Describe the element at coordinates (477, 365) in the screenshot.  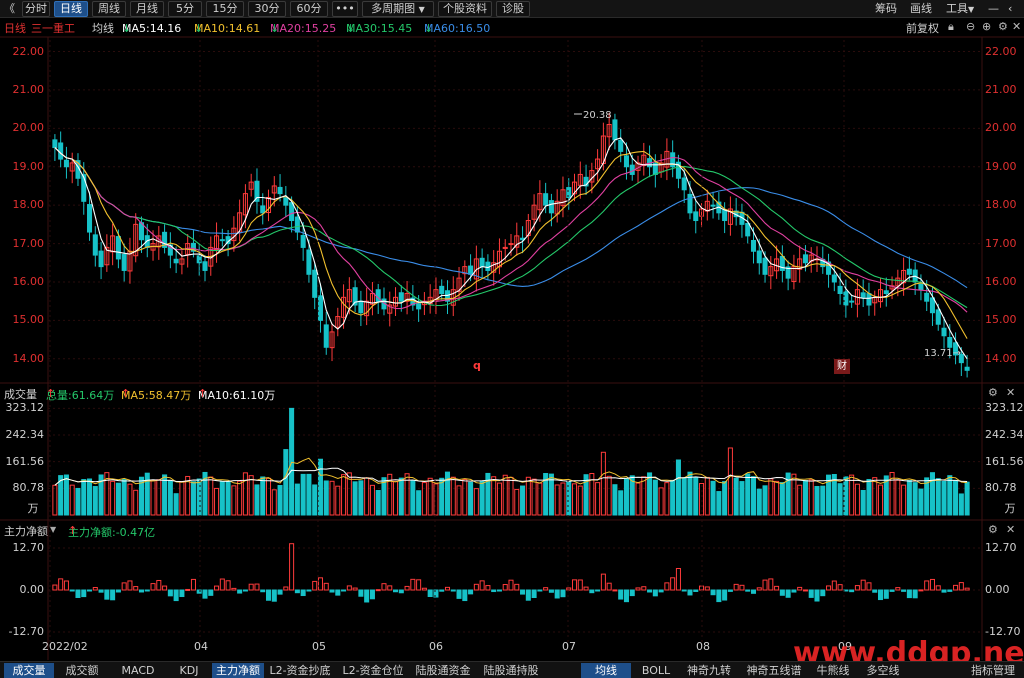
I see `event-marker-q: q` at that location.